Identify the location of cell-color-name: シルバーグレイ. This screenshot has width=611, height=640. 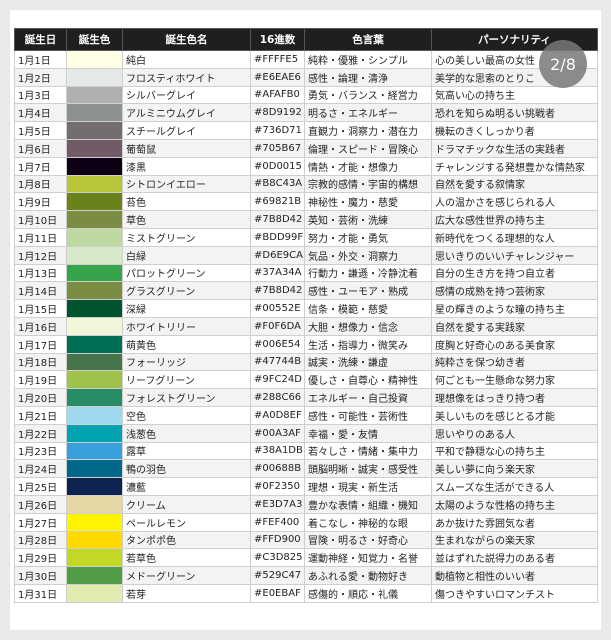
(186, 95).